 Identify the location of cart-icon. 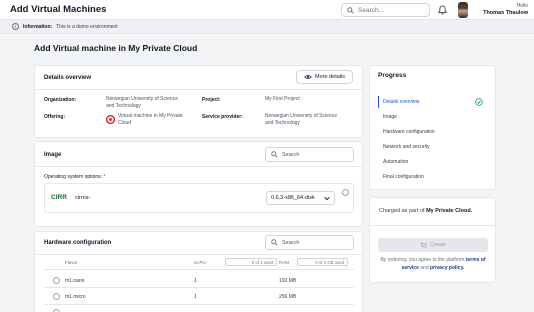
(423, 245).